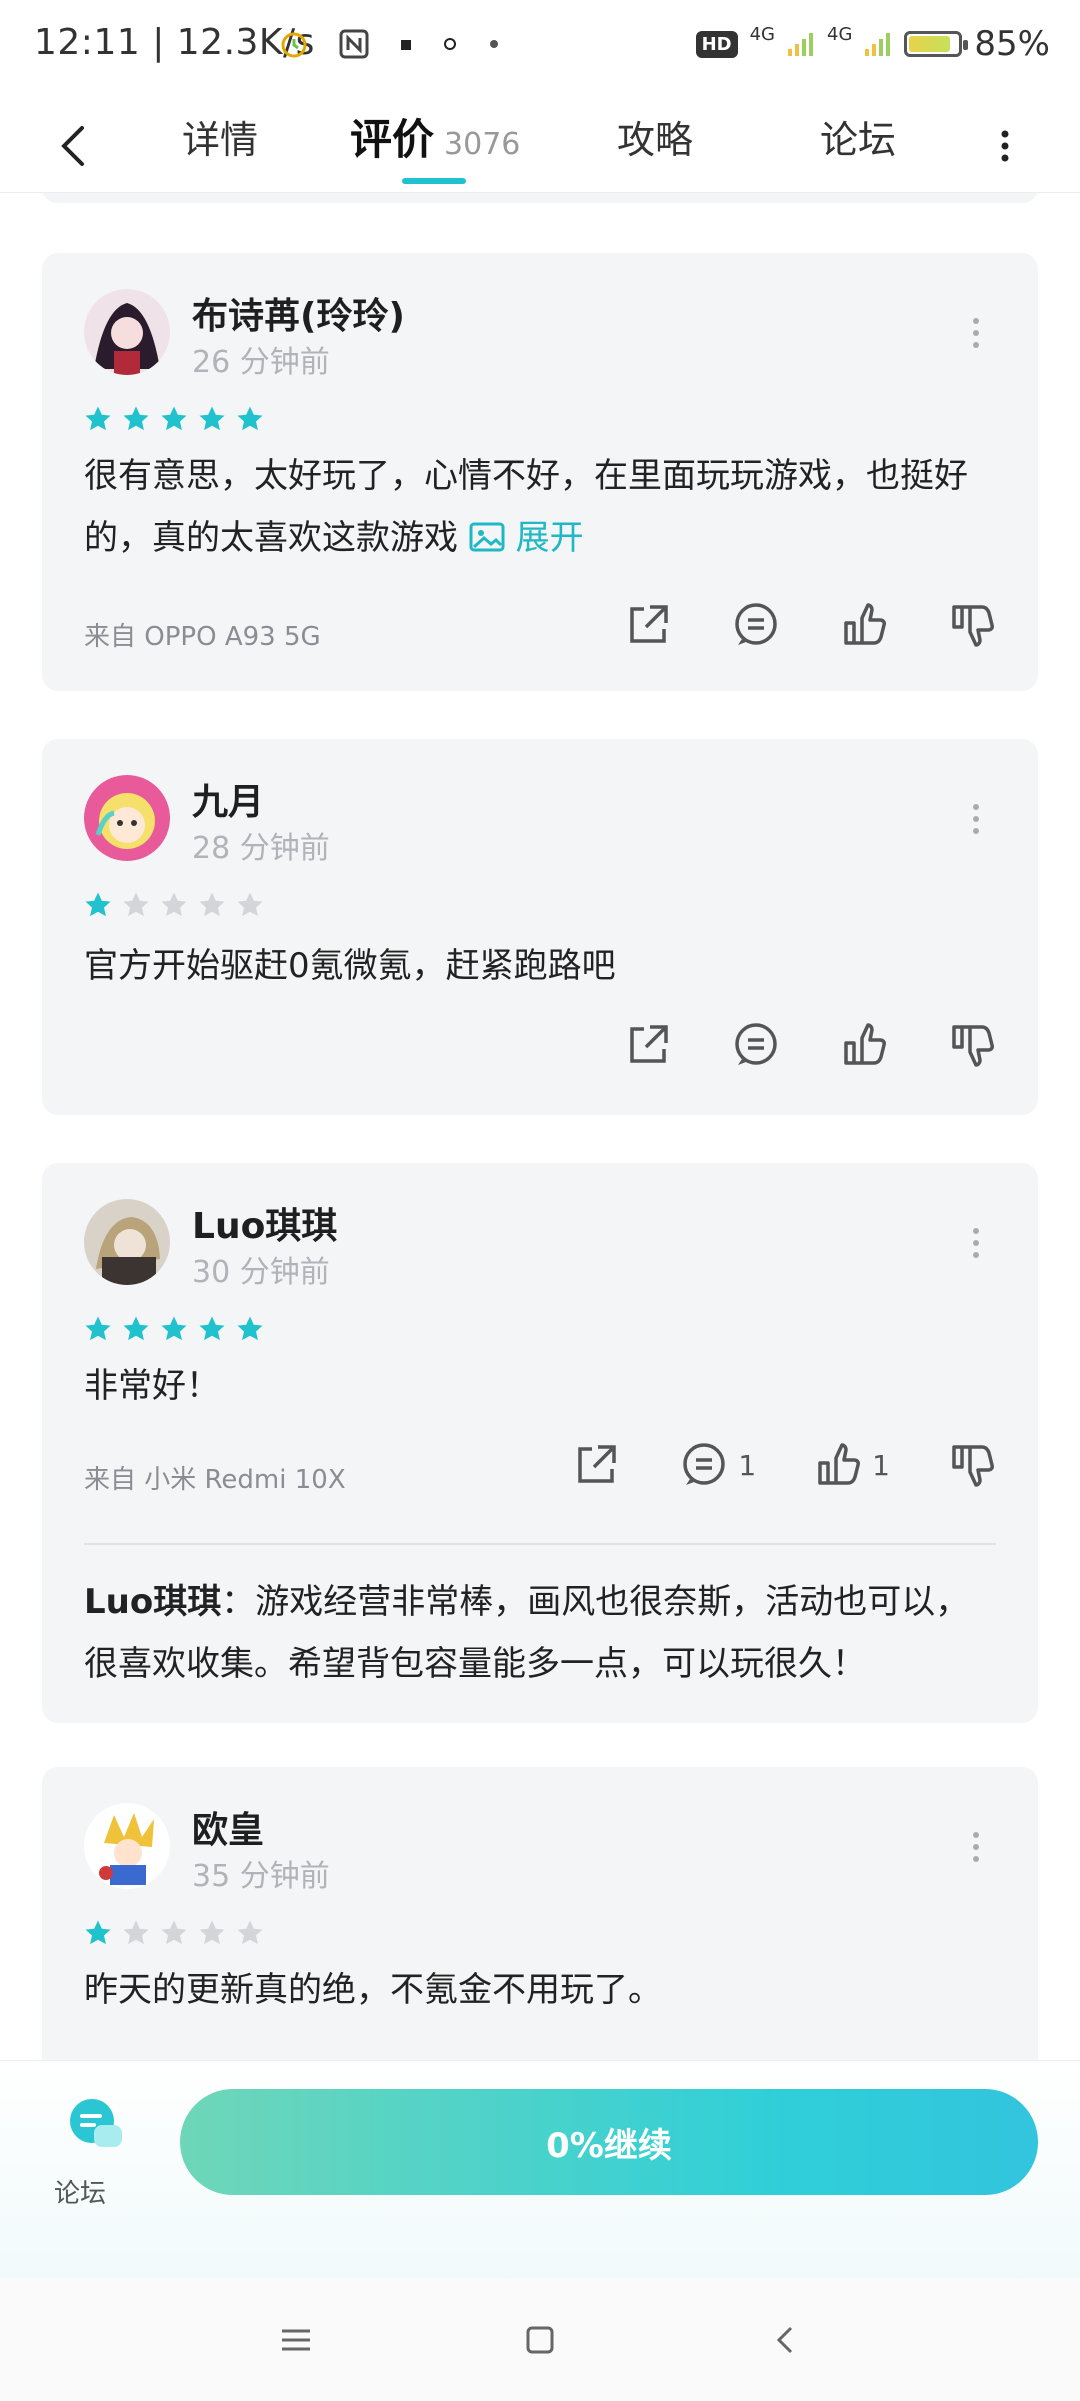 This screenshot has height=2401, width=1080. What do you see at coordinates (296, 2340) in the screenshot?
I see `menu-icon` at bounding box center [296, 2340].